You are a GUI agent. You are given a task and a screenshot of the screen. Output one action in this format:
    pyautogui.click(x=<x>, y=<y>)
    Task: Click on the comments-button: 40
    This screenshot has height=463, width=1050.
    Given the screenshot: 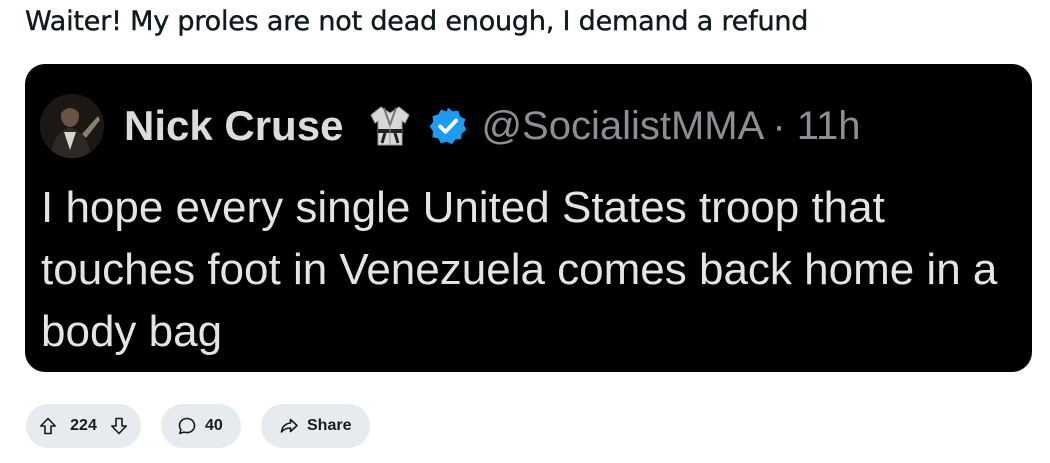 What is the action you would take?
    pyautogui.click(x=201, y=426)
    